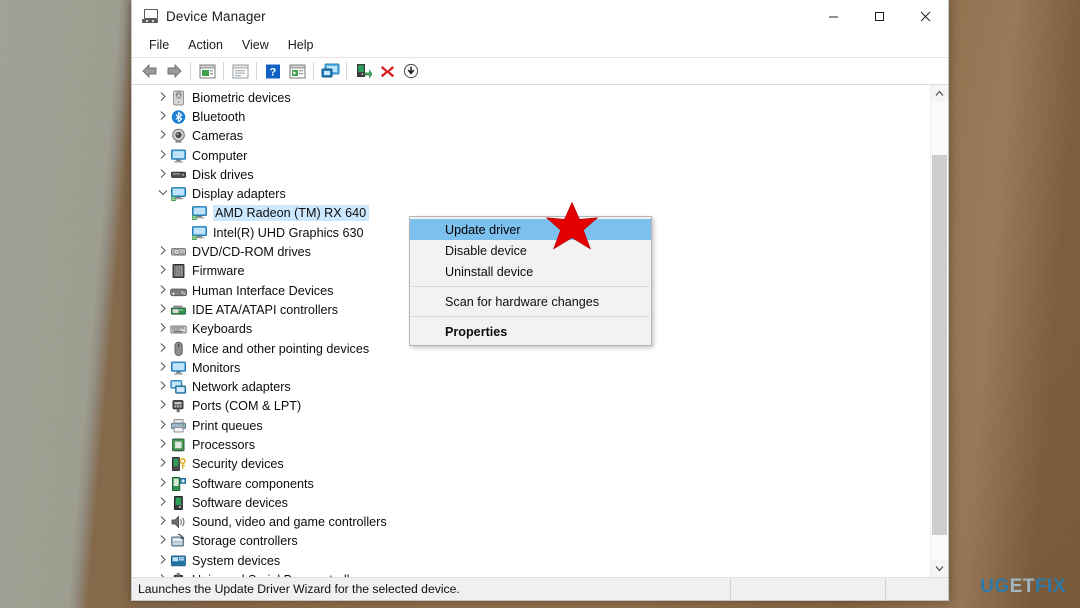  I want to click on close-button, so click(925, 16).